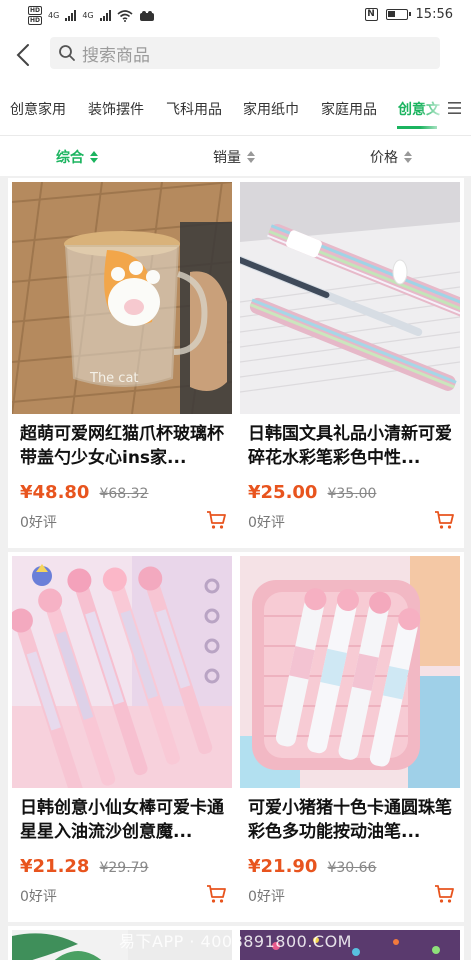 This screenshot has width=471, height=960. Describe the element at coordinates (454, 108) in the screenshot. I see `menu-icon` at that location.